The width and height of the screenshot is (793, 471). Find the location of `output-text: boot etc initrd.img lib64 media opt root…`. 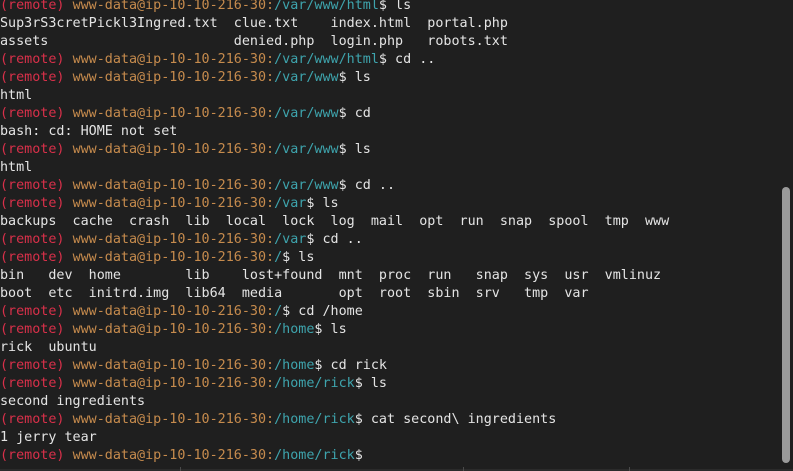

output-text: boot etc initrd.img lib64 media opt root… is located at coordinates (294, 293).